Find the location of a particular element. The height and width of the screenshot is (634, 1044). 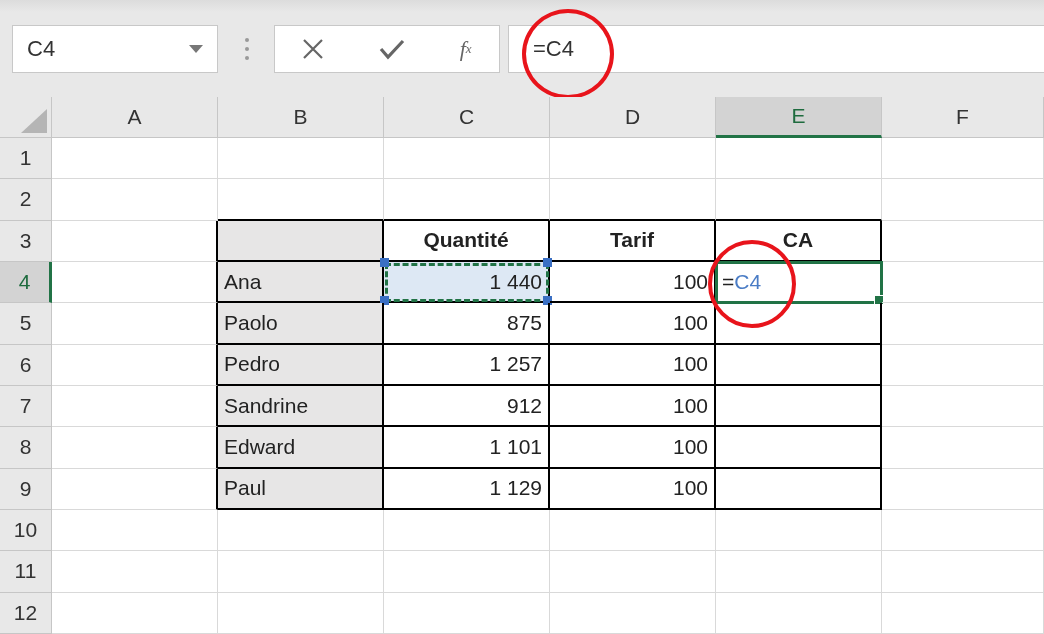

row-header: 11 is located at coordinates (26, 572).